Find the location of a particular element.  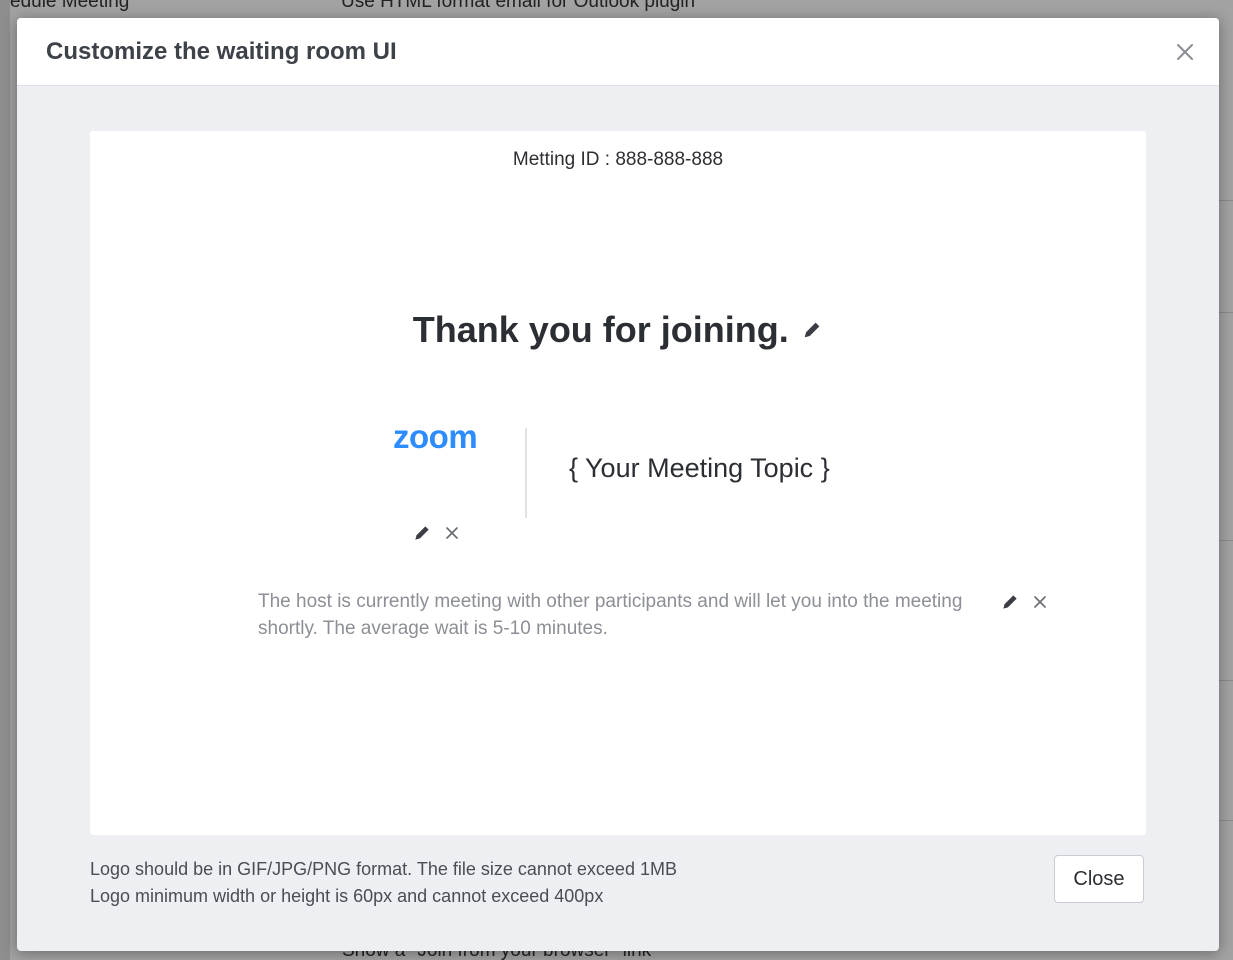

background-setting-text: Use HTML format email for Outlook plugin is located at coordinates (518, 6).